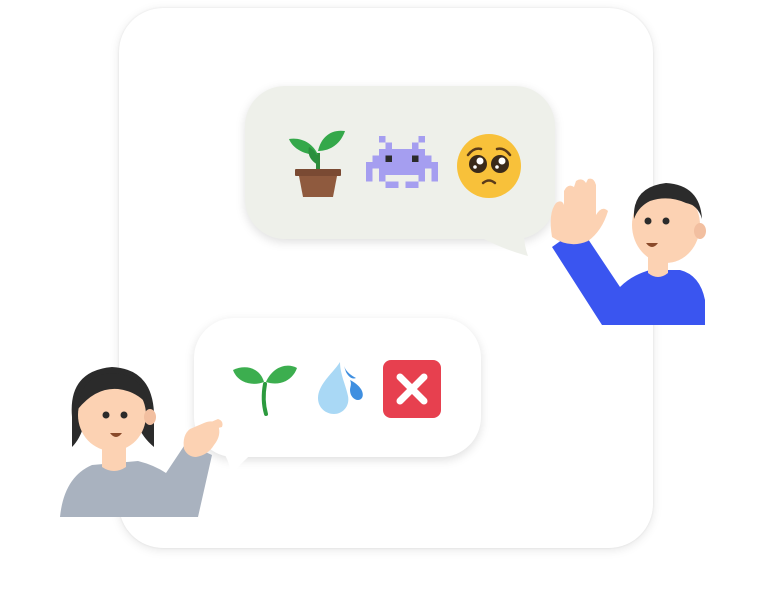  Describe the element at coordinates (628, 251) in the screenshot. I see `man-waving-avatar` at that location.